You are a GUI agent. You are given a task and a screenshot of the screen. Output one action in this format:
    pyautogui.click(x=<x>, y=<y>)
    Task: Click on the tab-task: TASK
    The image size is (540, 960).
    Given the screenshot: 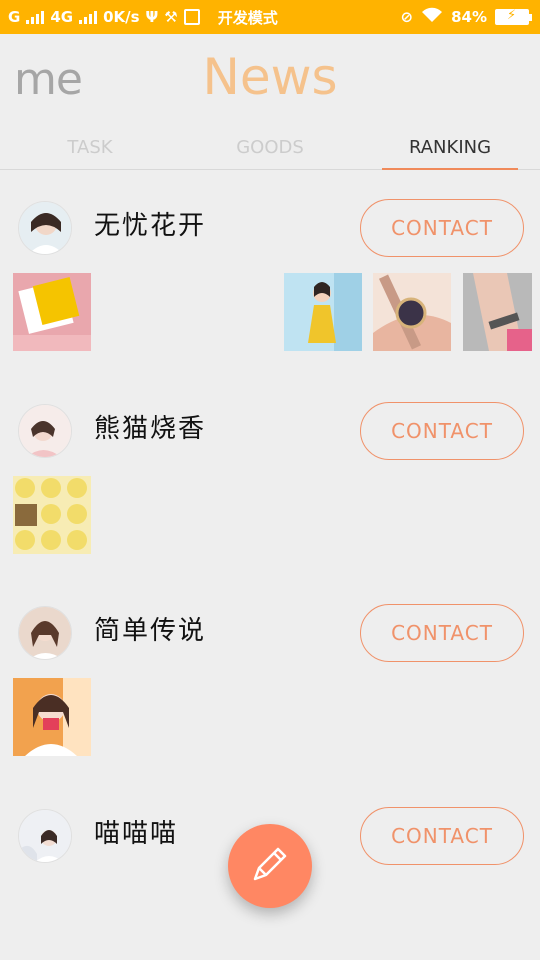 What is the action you would take?
    pyautogui.click(x=90, y=147)
    